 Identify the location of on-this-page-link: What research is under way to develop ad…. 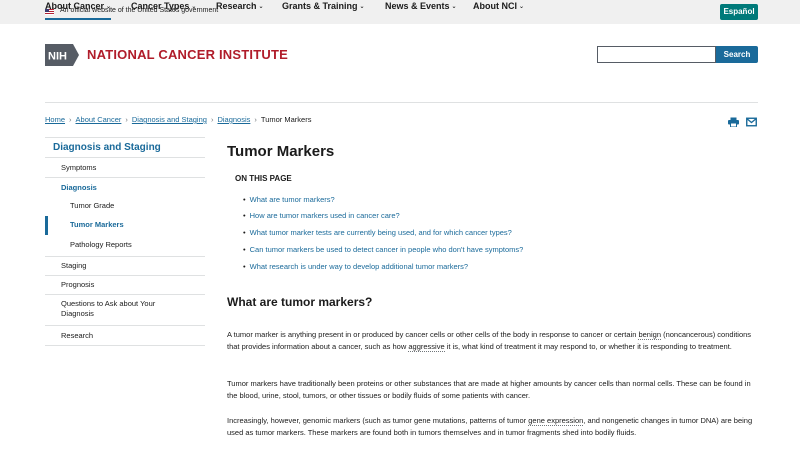
(359, 266).